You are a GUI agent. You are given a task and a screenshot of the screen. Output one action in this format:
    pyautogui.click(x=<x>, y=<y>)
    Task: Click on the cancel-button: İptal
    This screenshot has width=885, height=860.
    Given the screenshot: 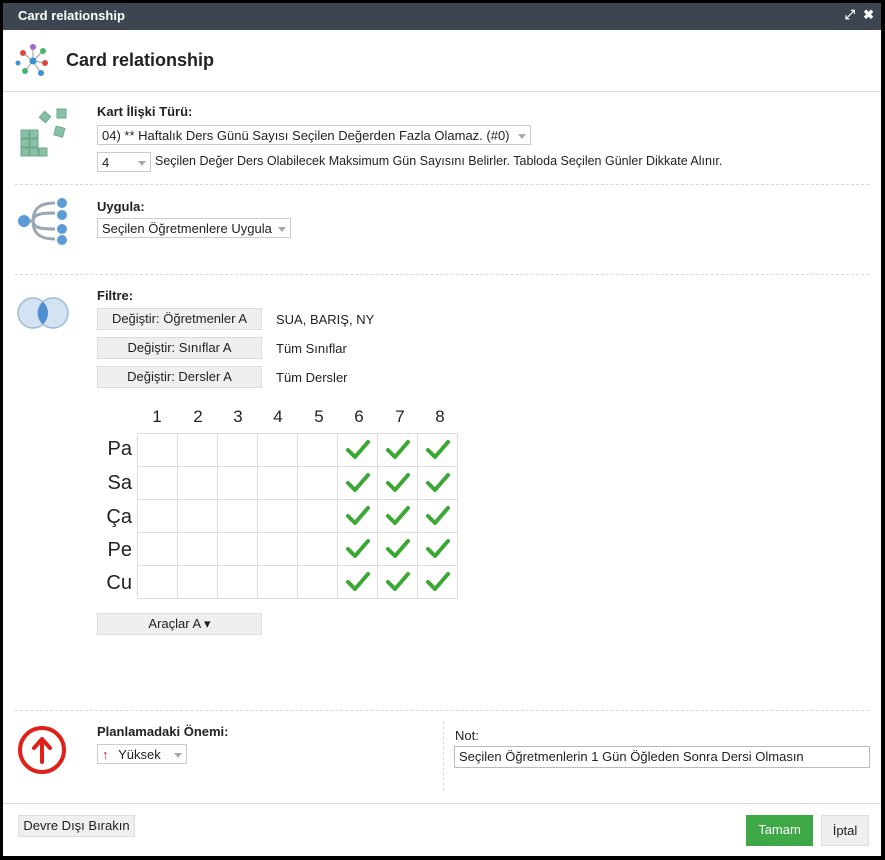 What is the action you would take?
    pyautogui.click(x=845, y=830)
    